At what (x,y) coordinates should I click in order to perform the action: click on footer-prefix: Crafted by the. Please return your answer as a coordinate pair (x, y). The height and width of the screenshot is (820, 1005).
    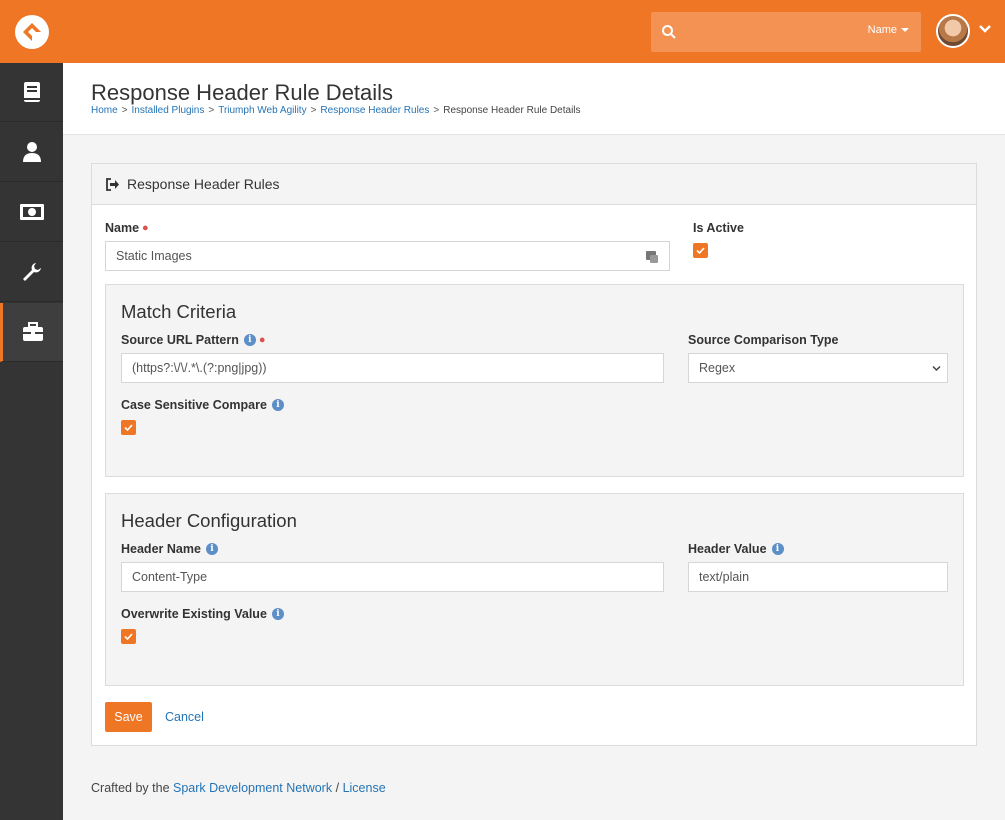
    Looking at the image, I should click on (130, 788).